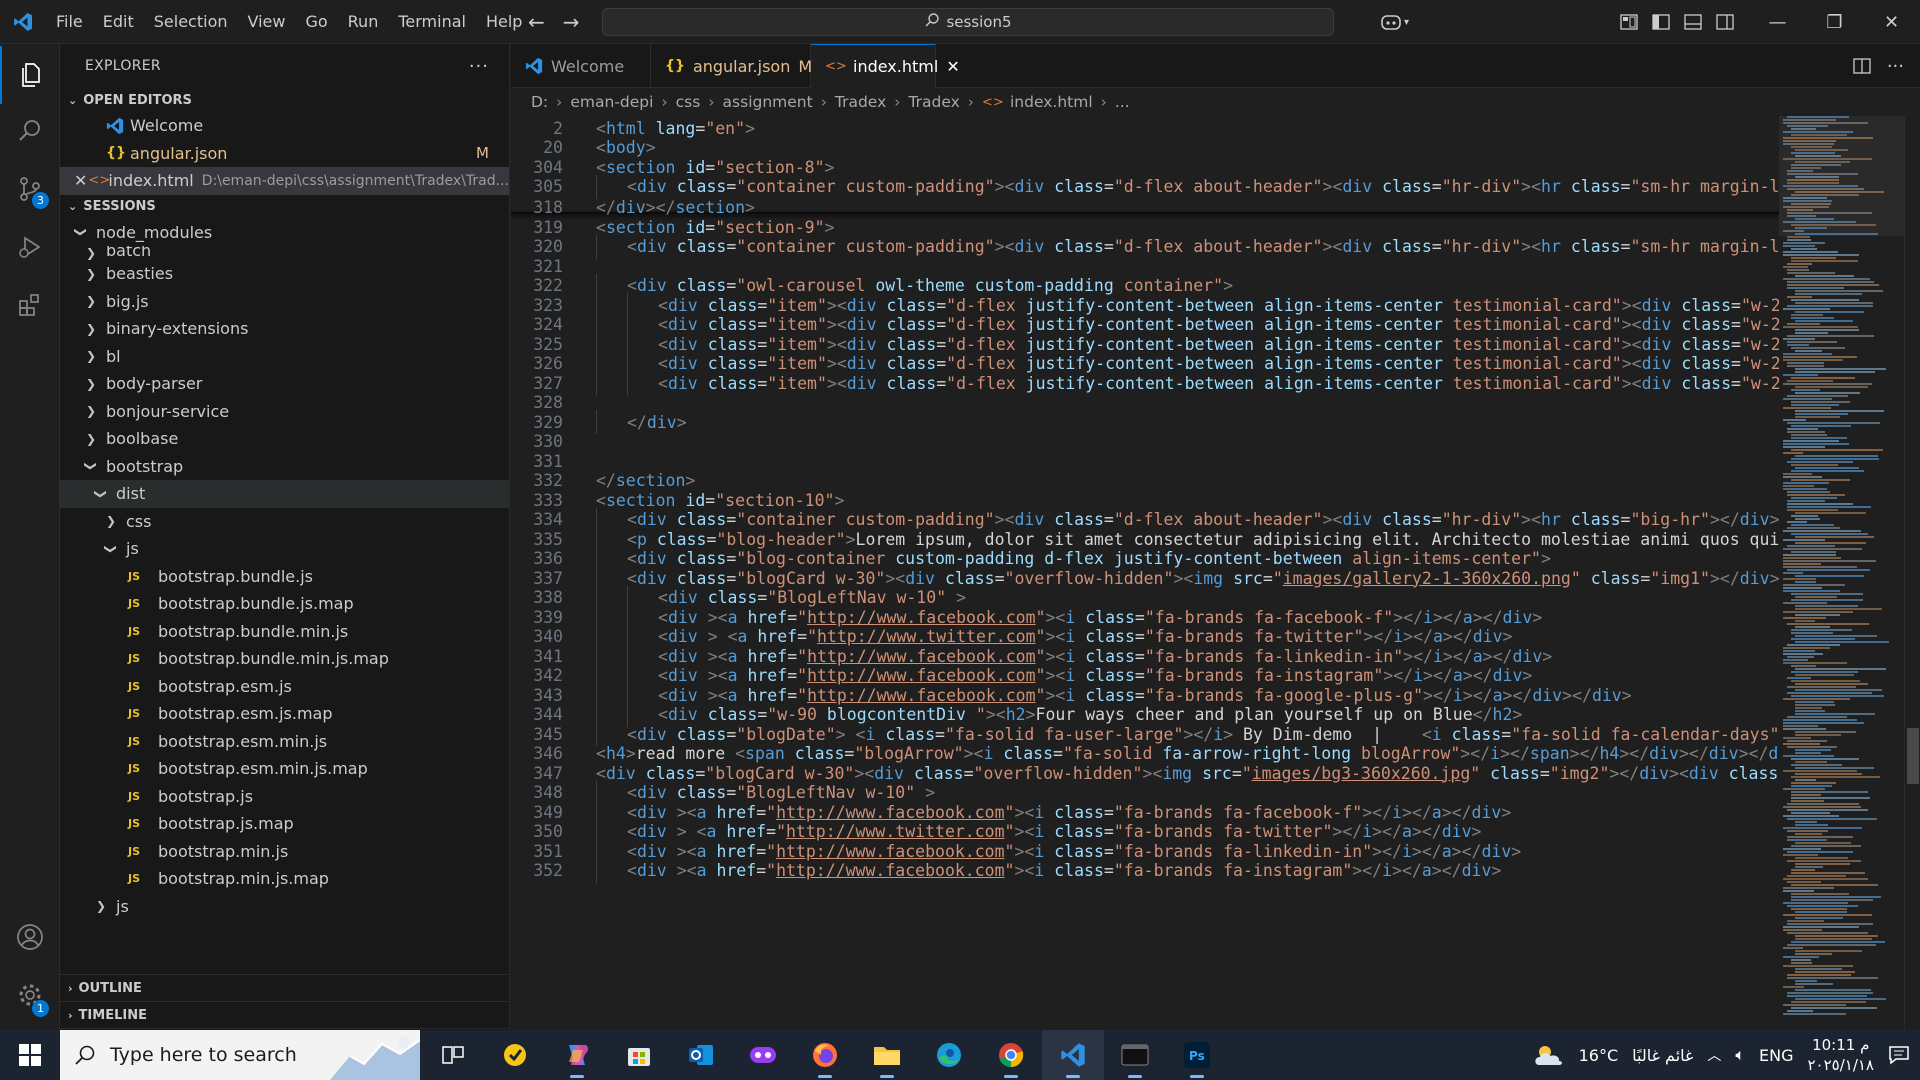 Image resolution: width=1920 pixels, height=1080 pixels. Describe the element at coordinates (284, 412) in the screenshot. I see `folder-item: ❯ bonjour-service` at that location.